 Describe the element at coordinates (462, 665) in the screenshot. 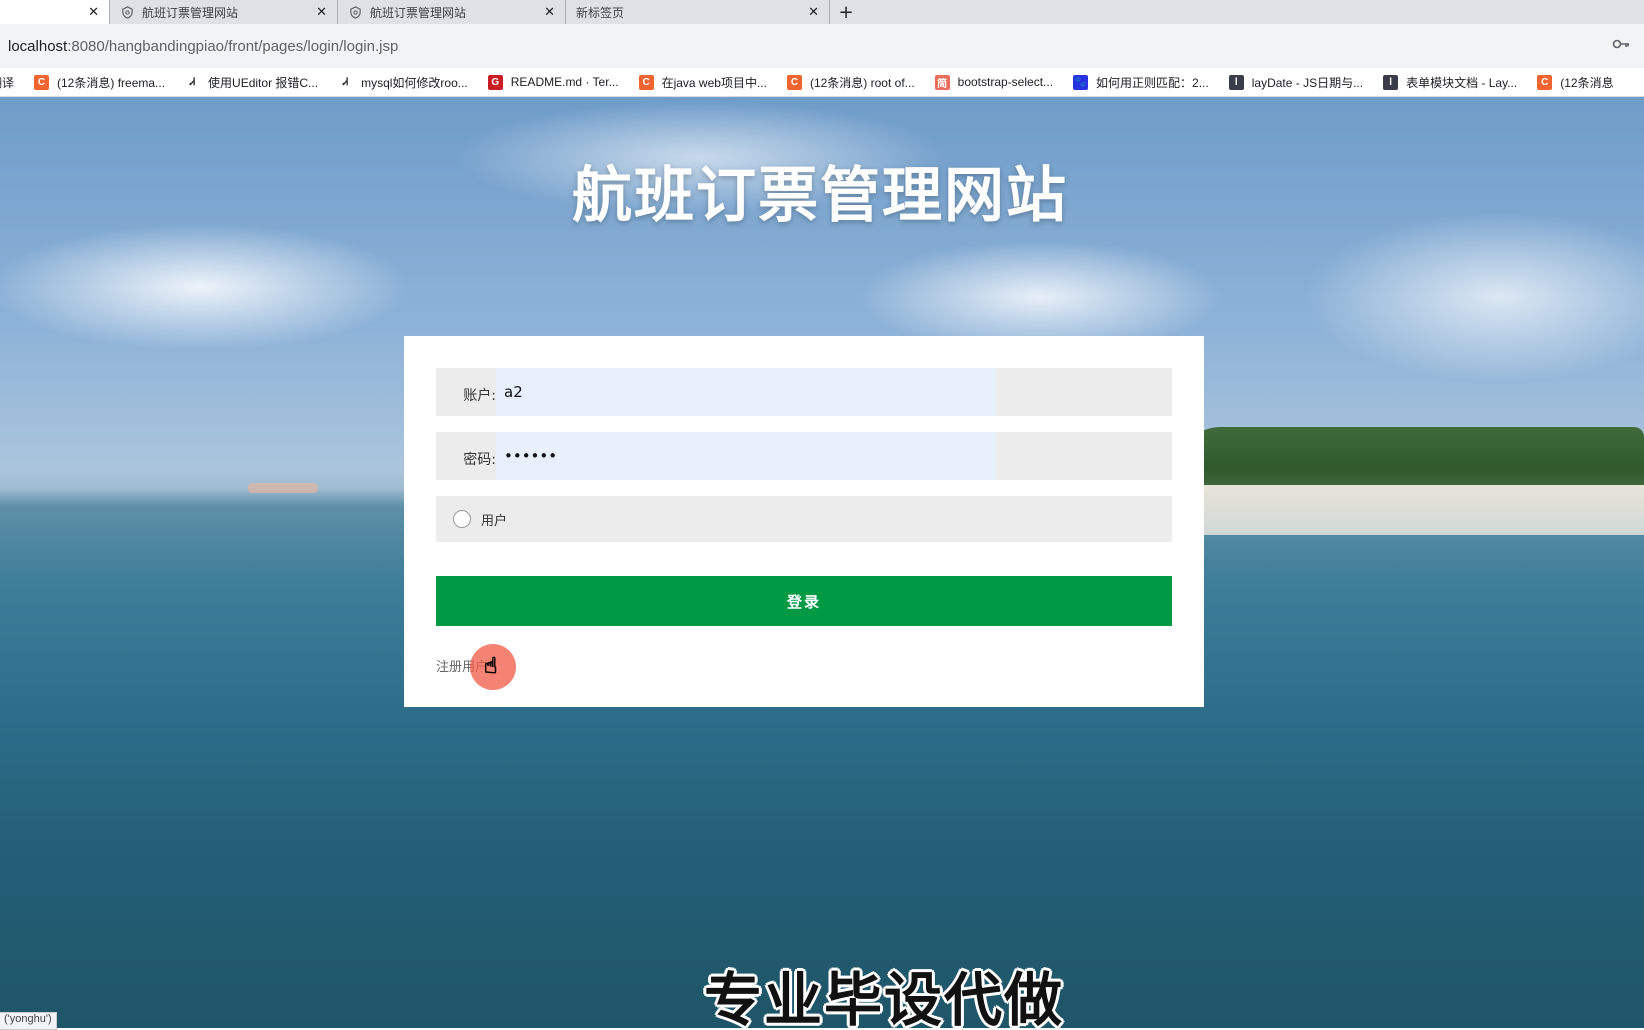

I see `register-link: 注册用户` at that location.